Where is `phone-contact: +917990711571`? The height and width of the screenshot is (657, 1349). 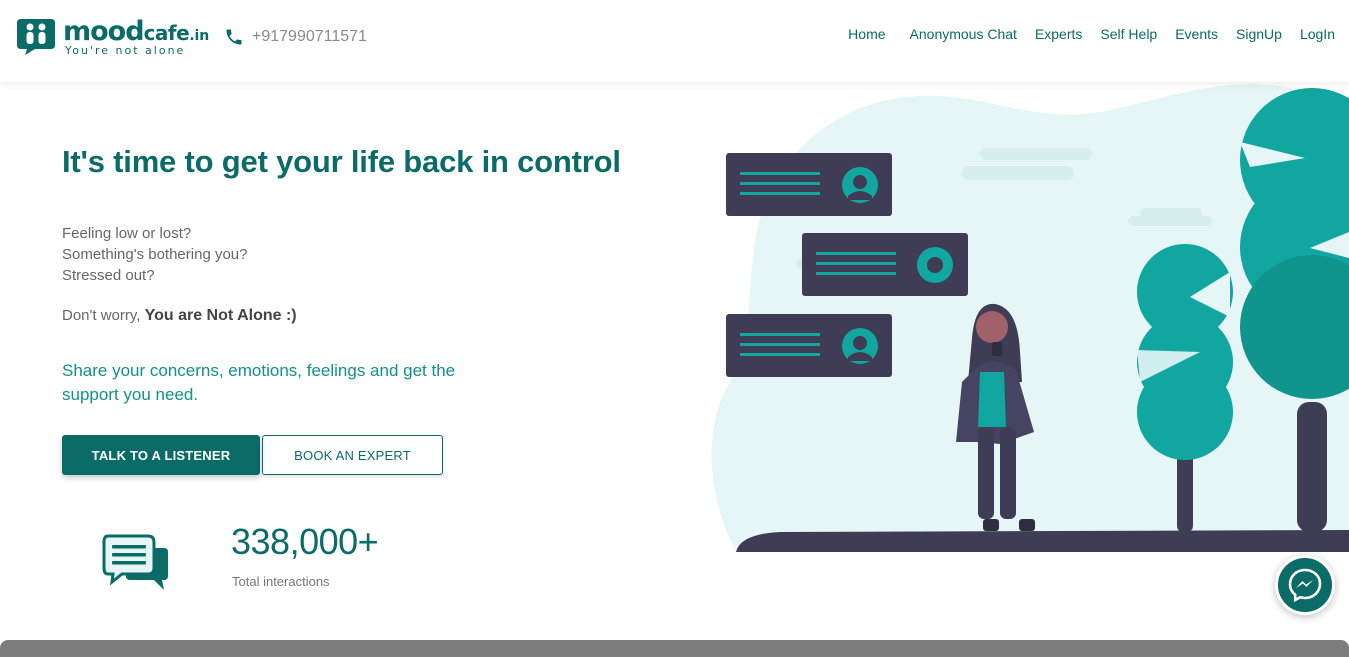
phone-contact: +917990711571 is located at coordinates (295, 37).